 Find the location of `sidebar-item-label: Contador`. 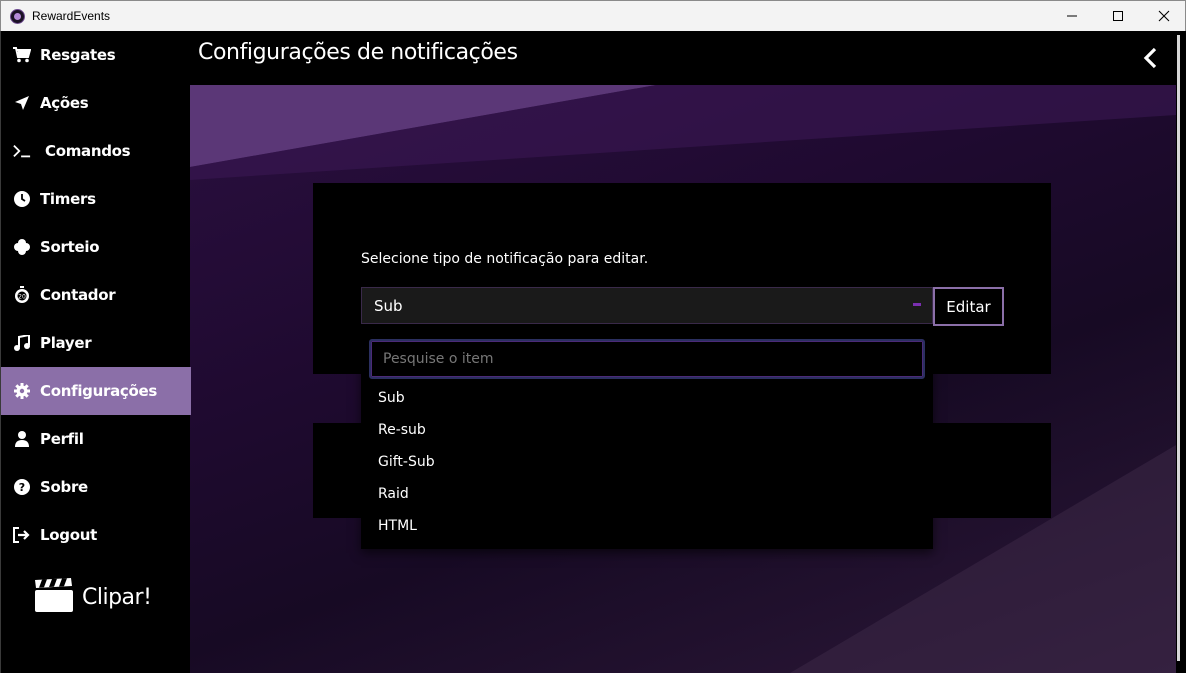

sidebar-item-label: Contador is located at coordinates (78, 295).